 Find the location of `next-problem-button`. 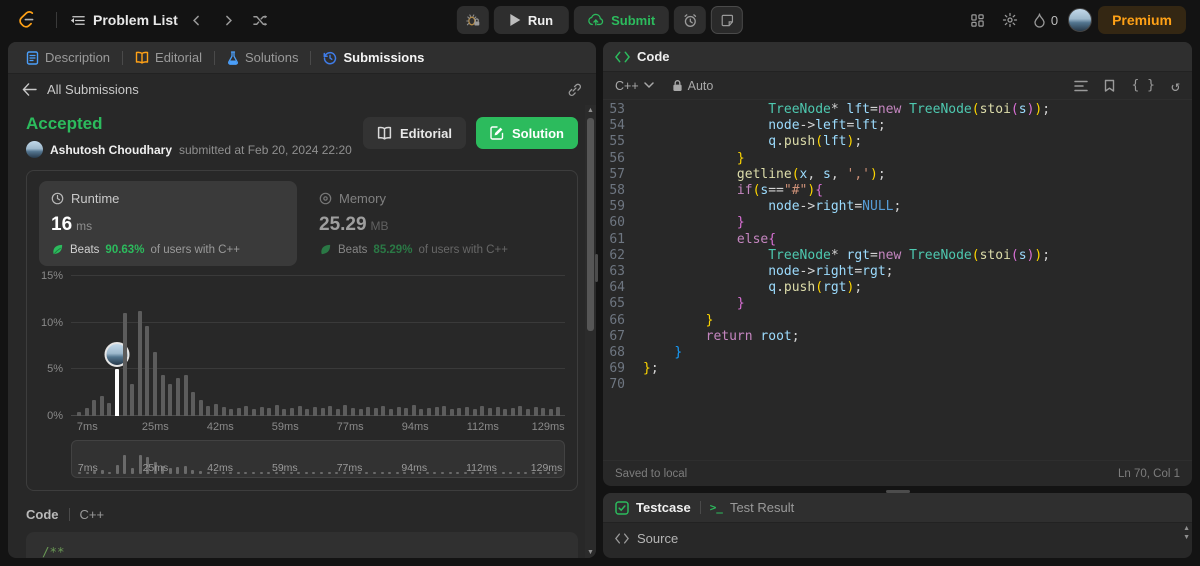

next-problem-button is located at coordinates (229, 20).